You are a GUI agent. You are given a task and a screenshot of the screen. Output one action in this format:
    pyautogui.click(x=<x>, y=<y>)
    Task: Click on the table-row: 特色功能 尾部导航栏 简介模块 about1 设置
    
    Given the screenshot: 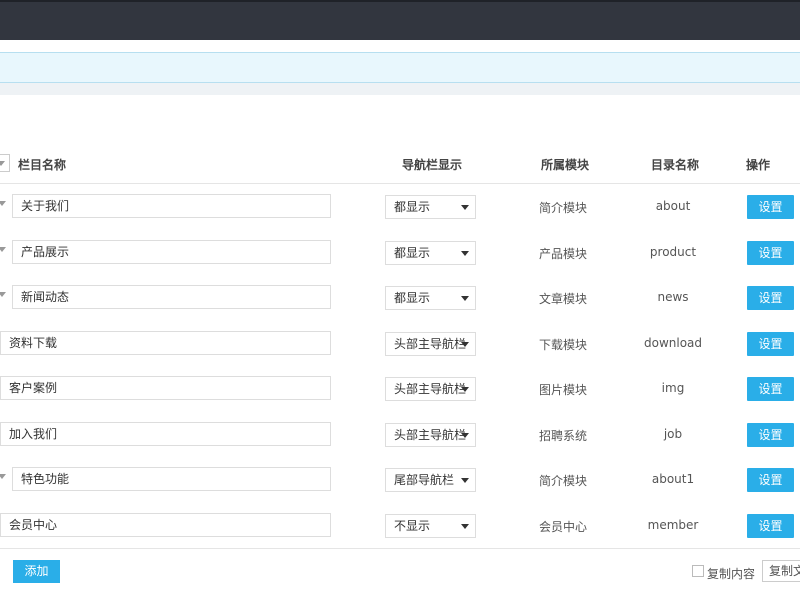 What is the action you would take?
    pyautogui.click(x=400, y=479)
    